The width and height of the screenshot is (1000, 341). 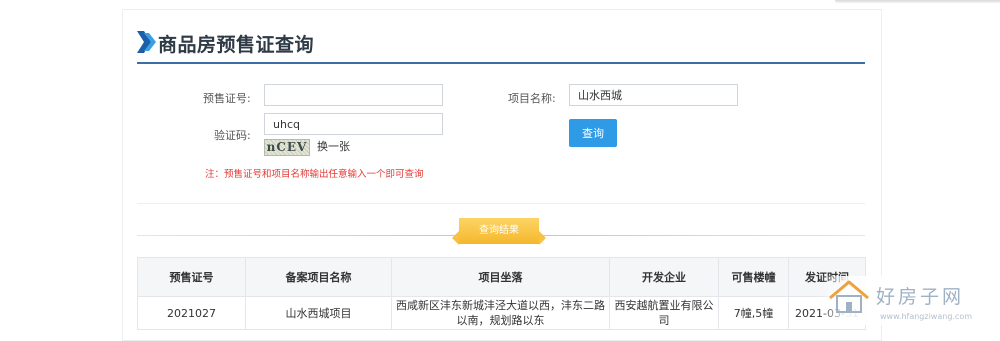 What do you see at coordinates (920, 297) in the screenshot?
I see `watermark-text: 好房子网` at bounding box center [920, 297].